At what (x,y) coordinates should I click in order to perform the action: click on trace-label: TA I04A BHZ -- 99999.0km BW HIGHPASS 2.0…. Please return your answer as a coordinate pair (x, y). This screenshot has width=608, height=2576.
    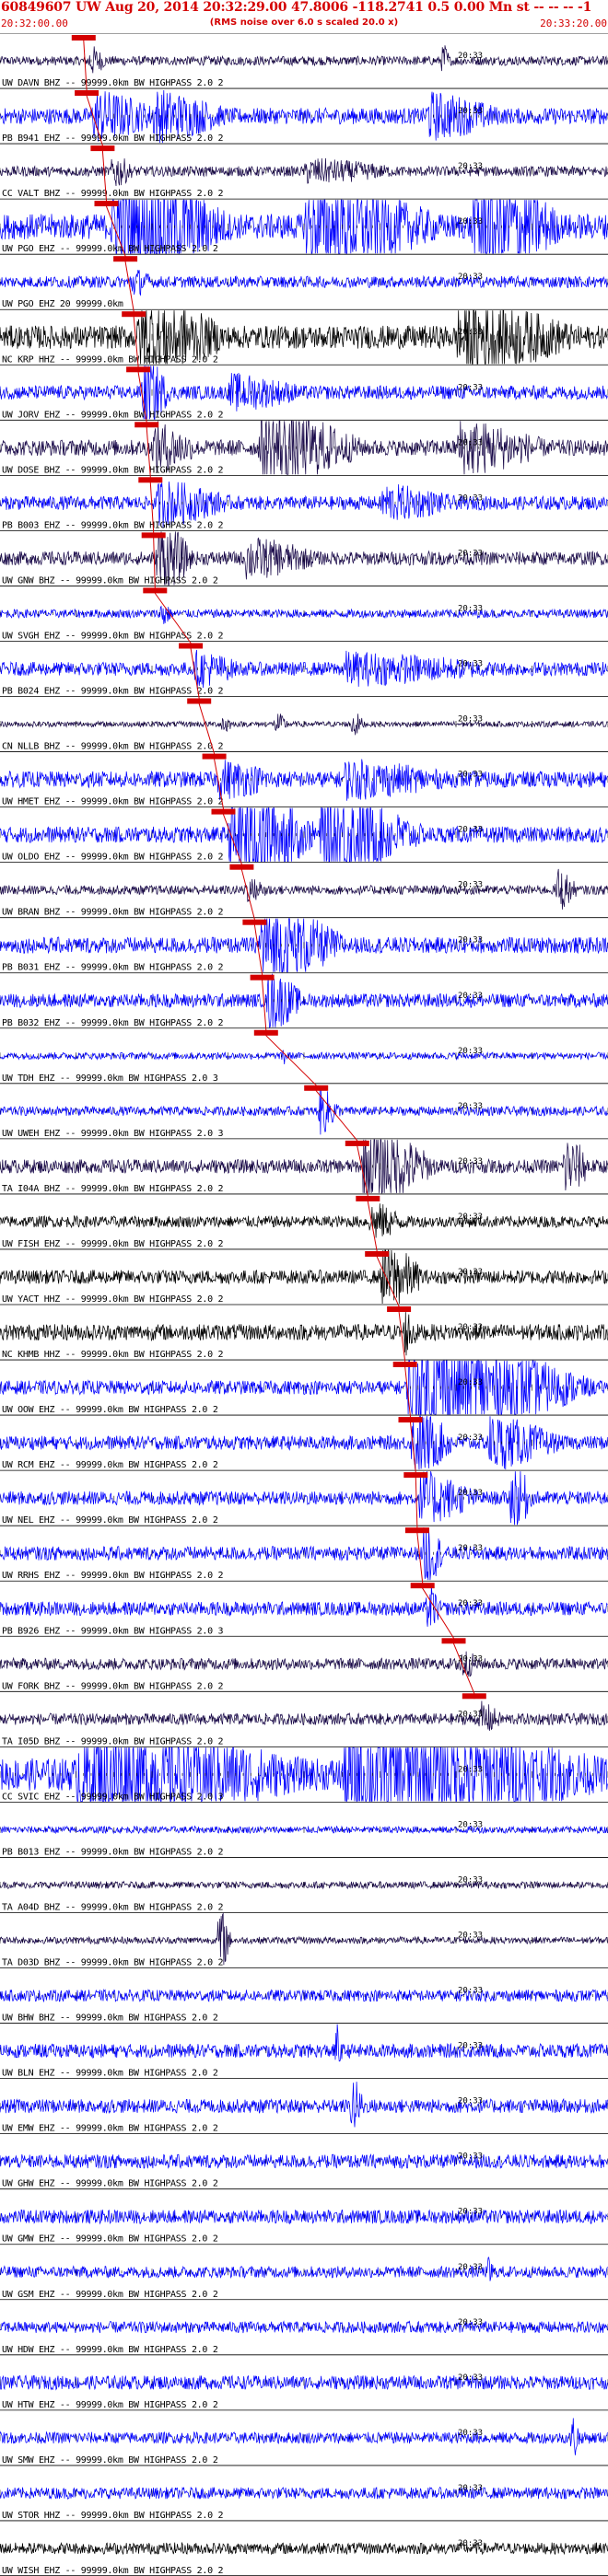
    Looking at the image, I should click on (113, 1189).